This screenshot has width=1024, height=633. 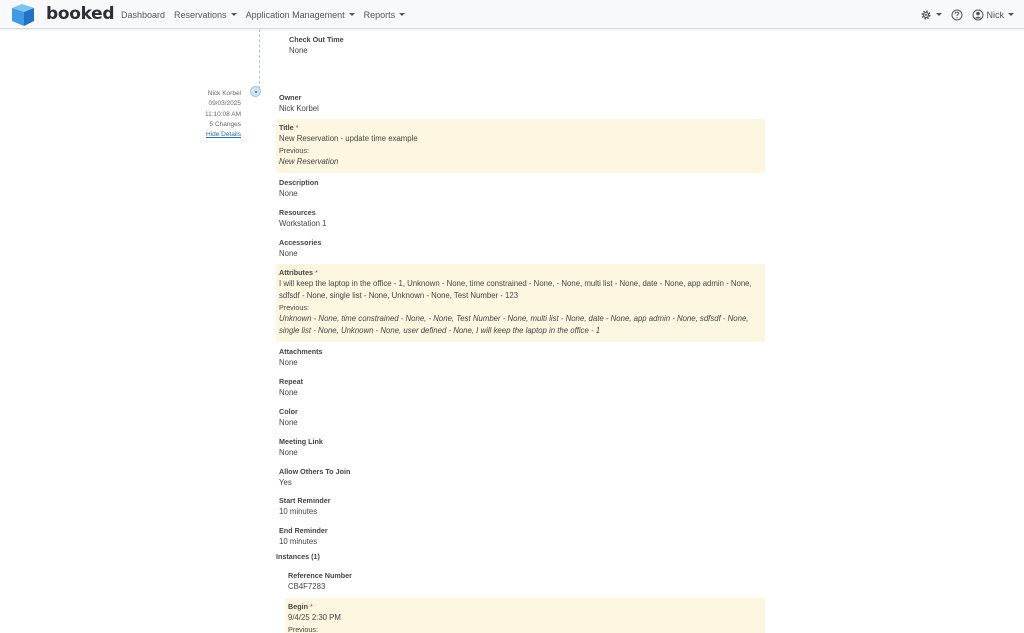 I want to click on brand-name: booked, so click(x=80, y=14).